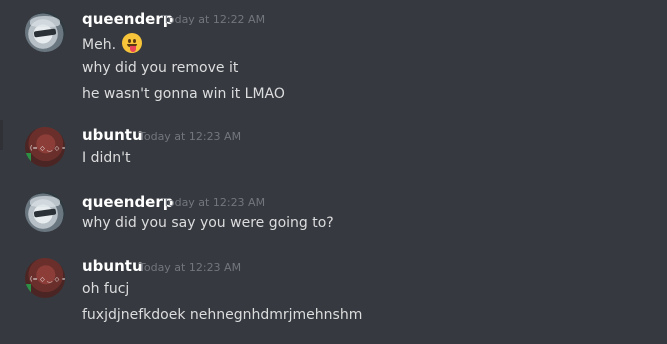  What do you see at coordinates (208, 223) in the screenshot?
I see `message-line: why did you say you were going to?` at bounding box center [208, 223].